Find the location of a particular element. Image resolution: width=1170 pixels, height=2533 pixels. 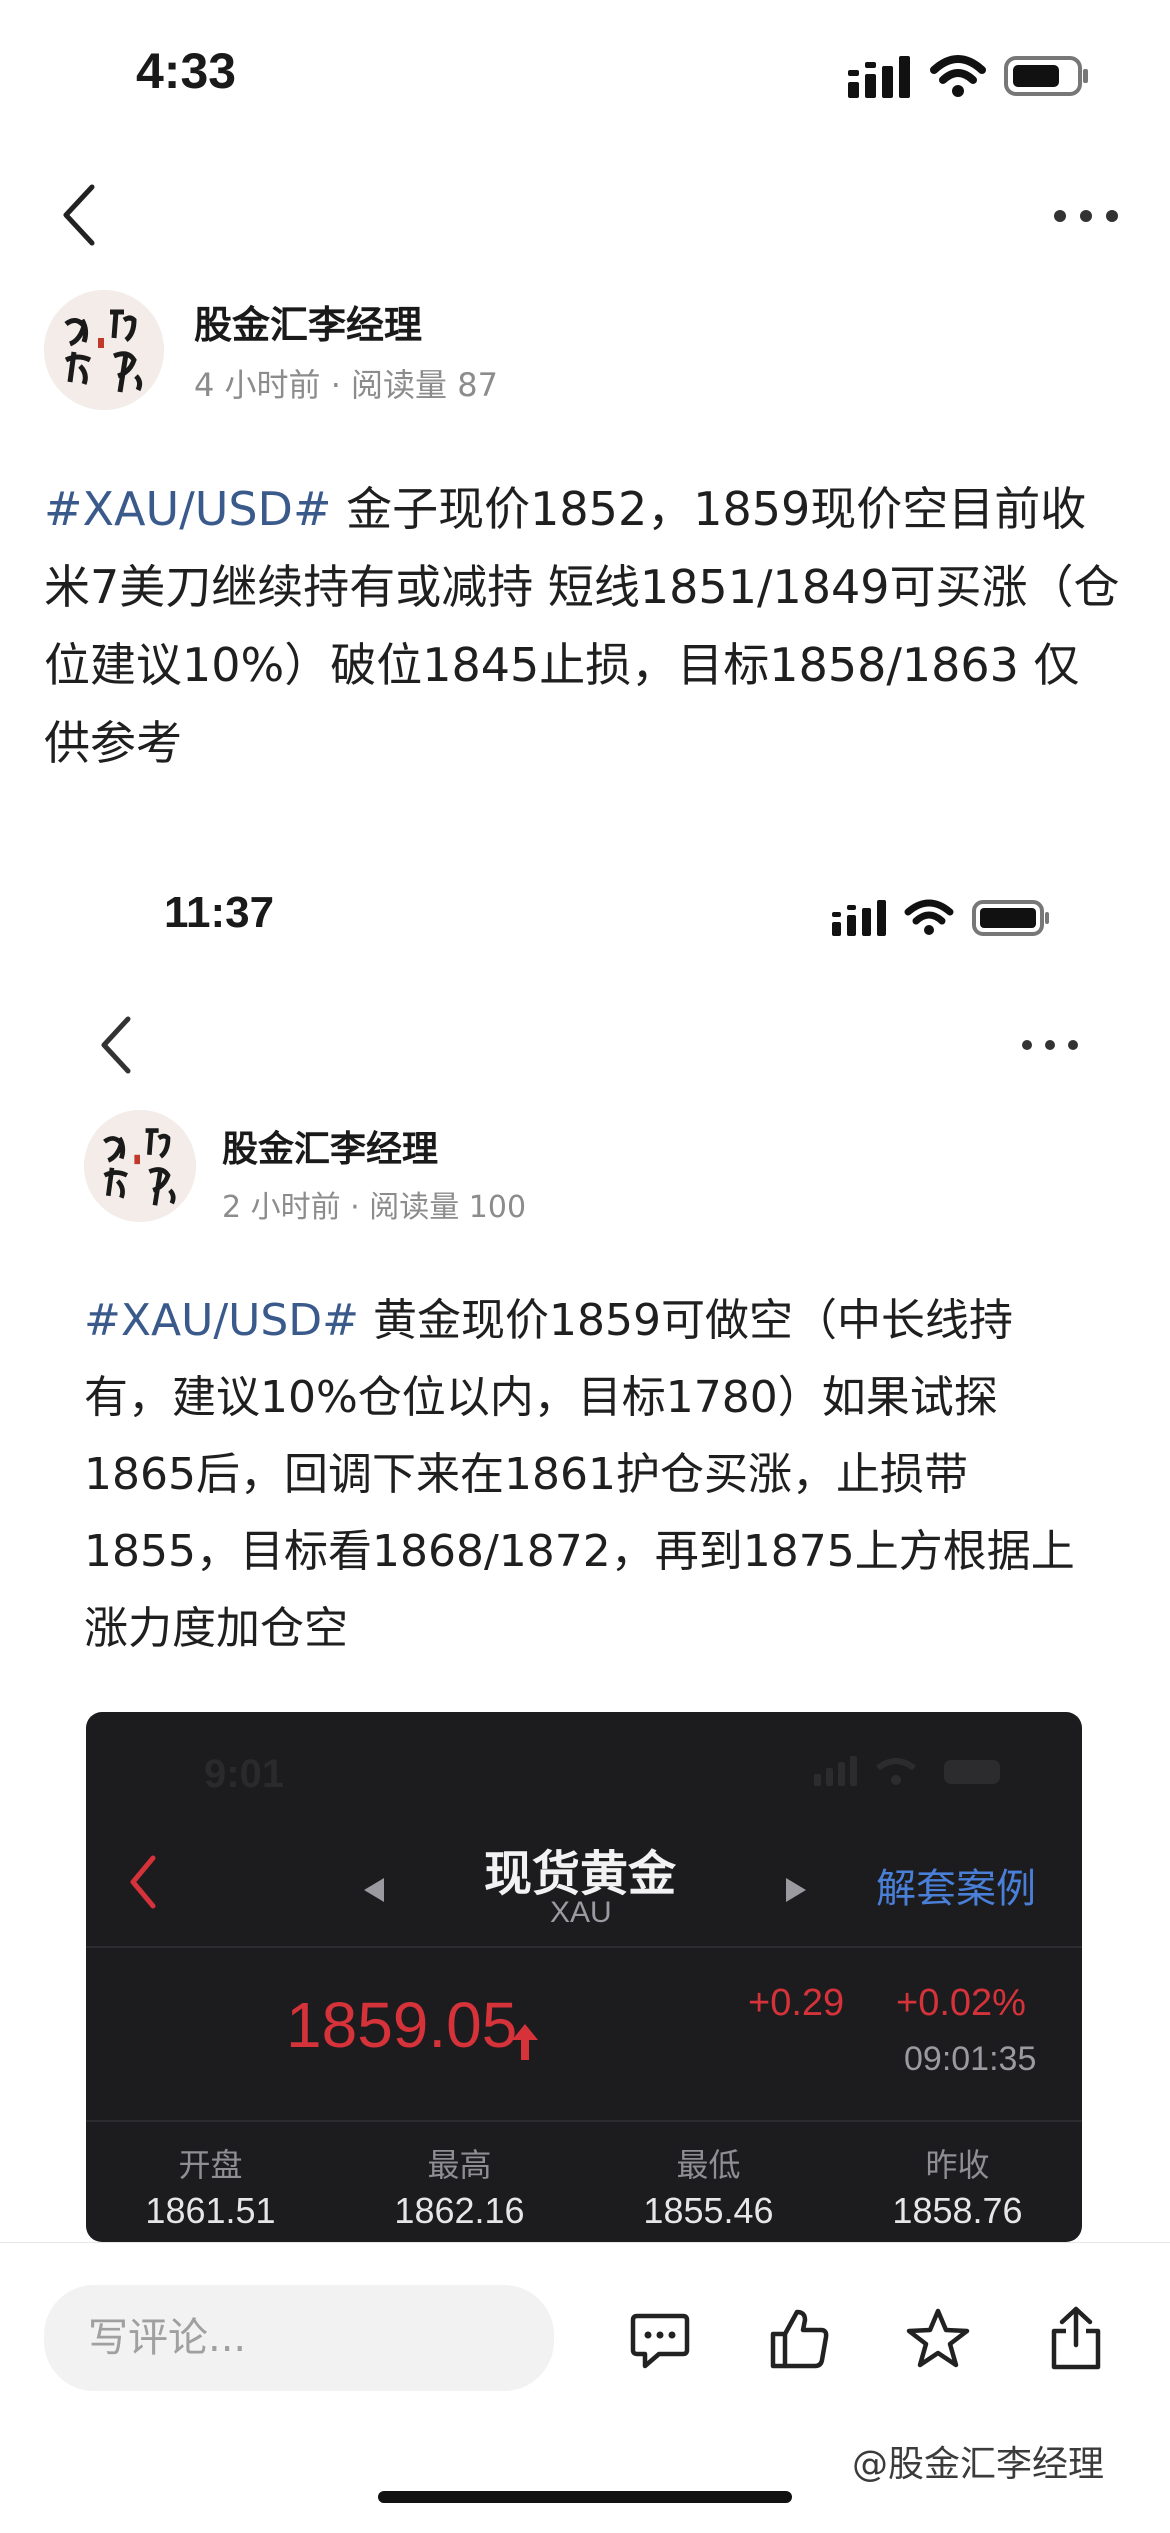

favorite-button is located at coordinates (938, 2339).